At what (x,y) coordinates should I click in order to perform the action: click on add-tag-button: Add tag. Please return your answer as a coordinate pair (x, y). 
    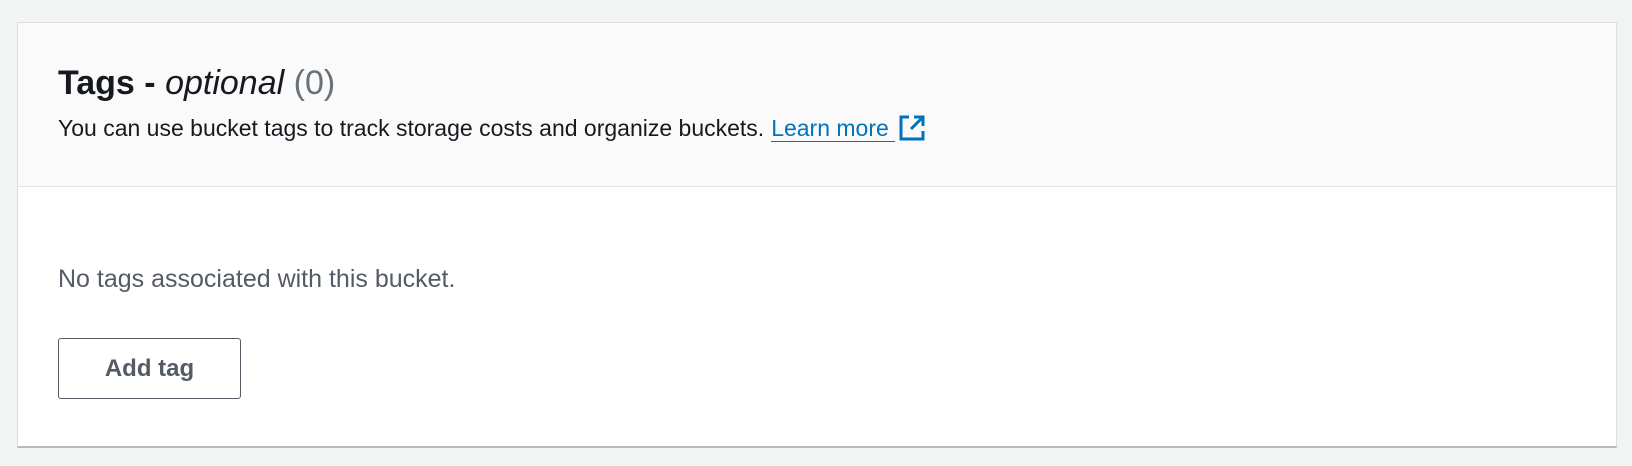
    Looking at the image, I should click on (149, 368).